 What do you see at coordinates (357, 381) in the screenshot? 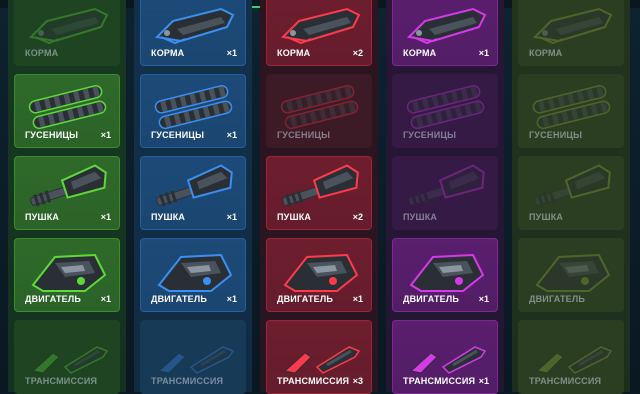
I see `part-count: ×3` at bounding box center [357, 381].